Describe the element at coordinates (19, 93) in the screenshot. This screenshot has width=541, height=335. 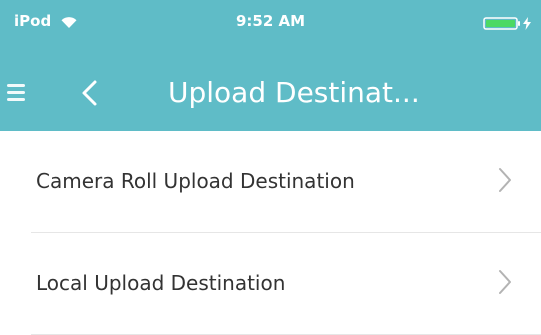
I see `menu-icon` at that location.